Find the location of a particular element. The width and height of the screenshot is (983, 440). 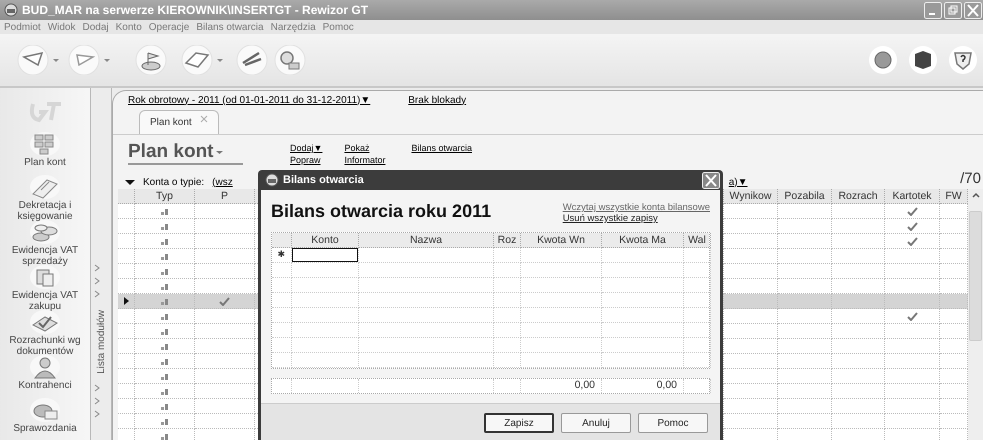

record-counter: /70 is located at coordinates (970, 178).